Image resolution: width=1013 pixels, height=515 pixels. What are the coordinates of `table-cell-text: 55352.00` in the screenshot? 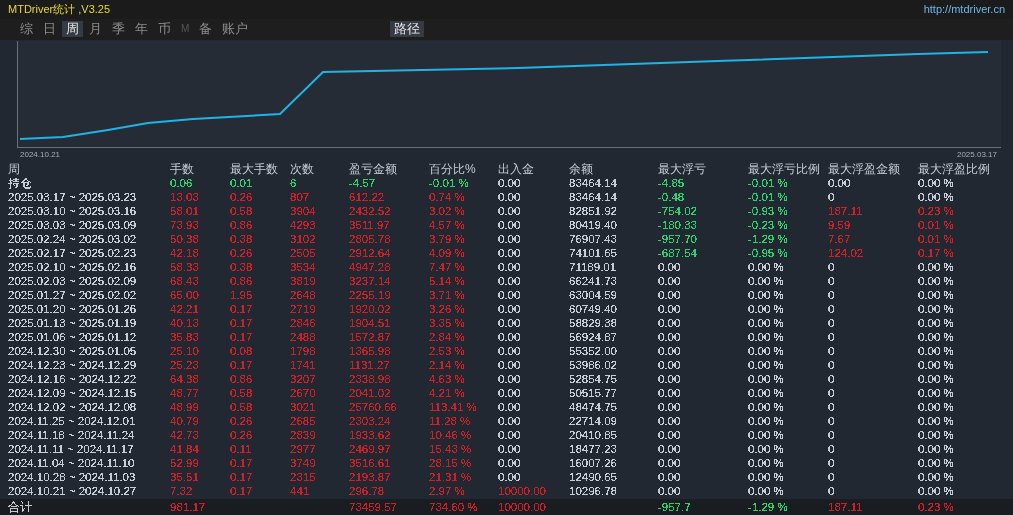 It's located at (593, 351).